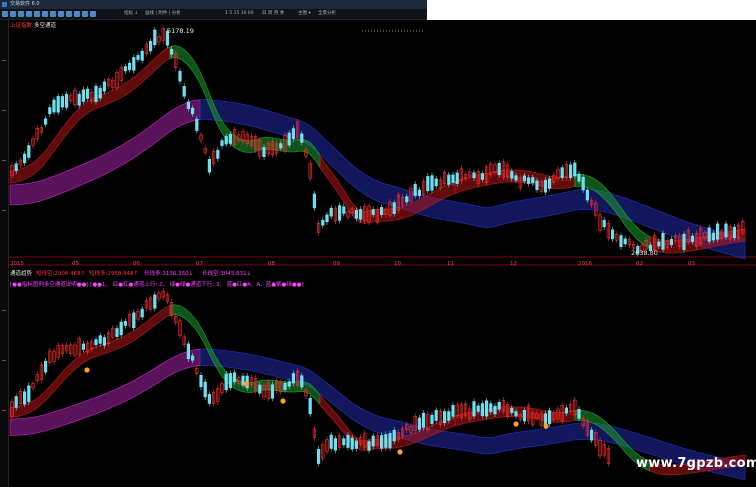  What do you see at coordinates (644, 253) in the screenshot?
I see `low-price-label: 2638.30` at bounding box center [644, 253].